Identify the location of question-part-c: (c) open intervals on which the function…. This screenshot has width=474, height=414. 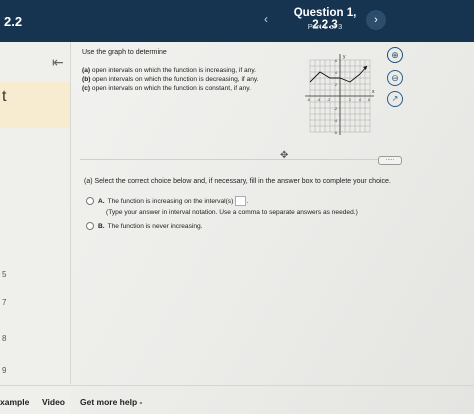
(166, 88).